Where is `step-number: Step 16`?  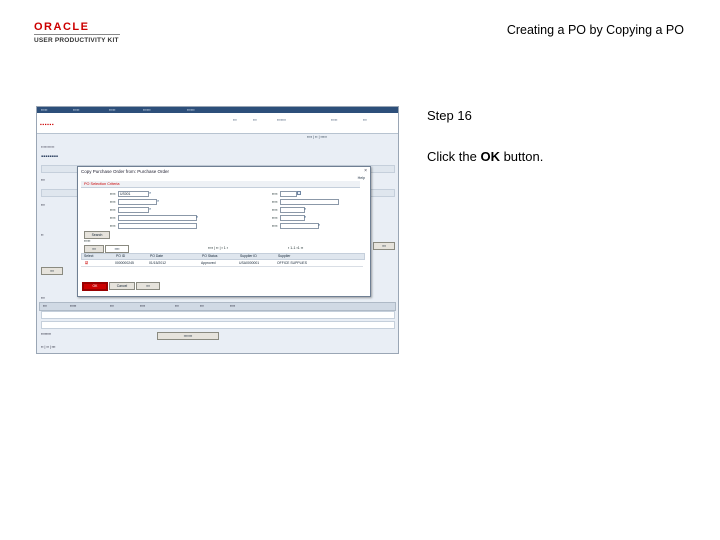
step-number: Step 16 is located at coordinates (449, 115).